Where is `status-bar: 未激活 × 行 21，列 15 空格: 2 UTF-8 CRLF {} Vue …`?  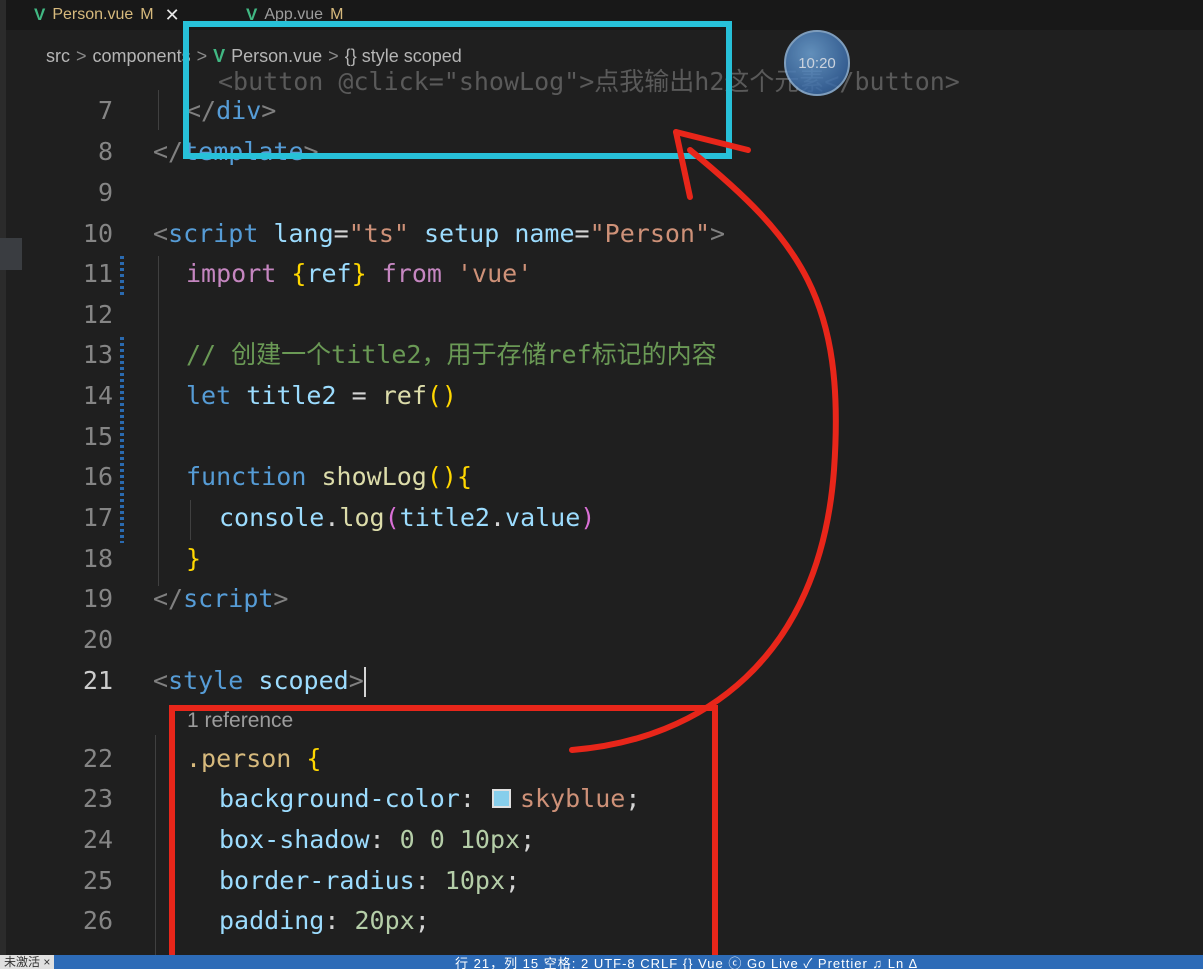 status-bar: 未激活 × 行 21，列 15 空格: 2 UTF-8 CRLF {} Vue … is located at coordinates (601, 962).